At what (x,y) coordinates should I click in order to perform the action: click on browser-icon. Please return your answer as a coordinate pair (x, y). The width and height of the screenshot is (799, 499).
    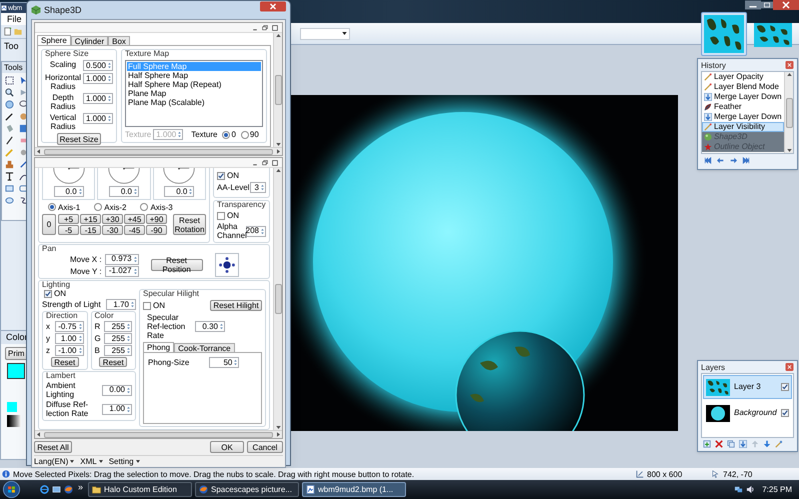
    Looking at the image, I should click on (44, 489).